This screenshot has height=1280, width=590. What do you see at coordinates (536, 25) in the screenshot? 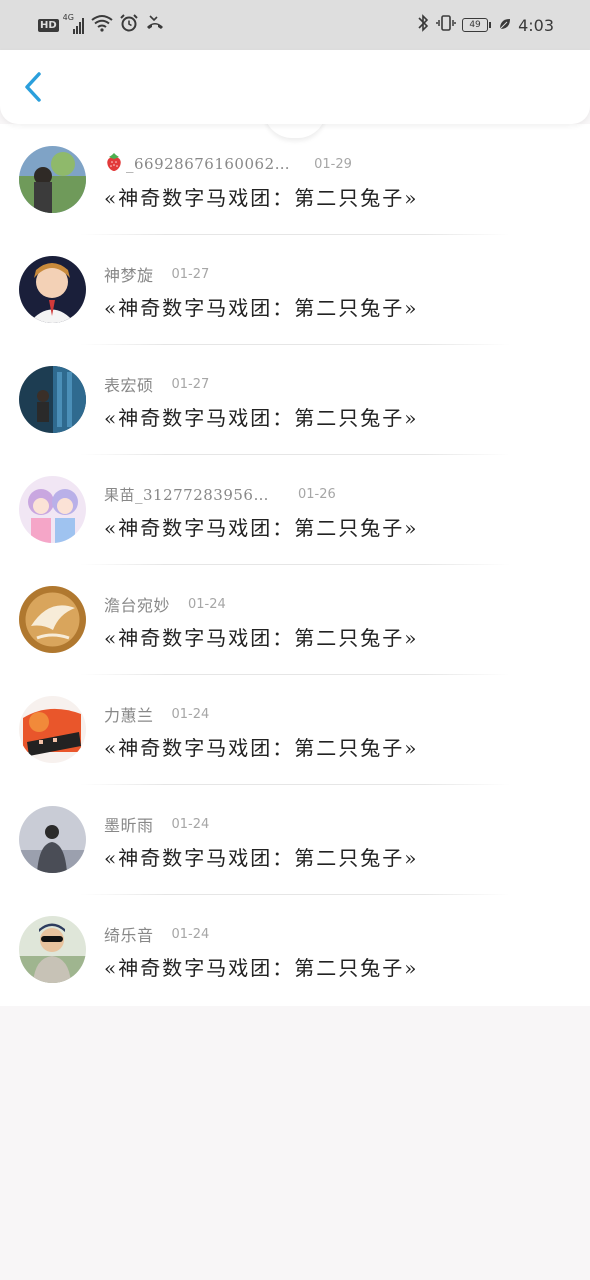
I see `clock: 4:03` at bounding box center [536, 25].